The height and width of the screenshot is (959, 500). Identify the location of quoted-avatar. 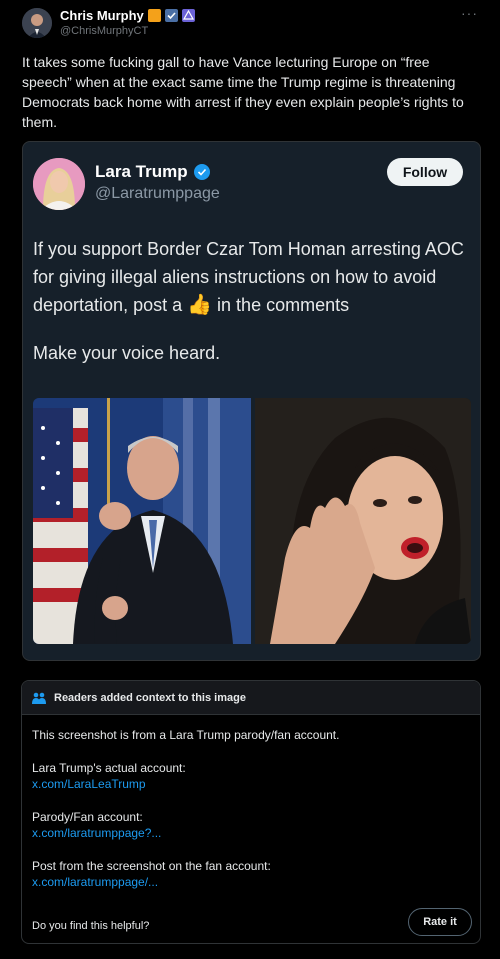
(59, 184).